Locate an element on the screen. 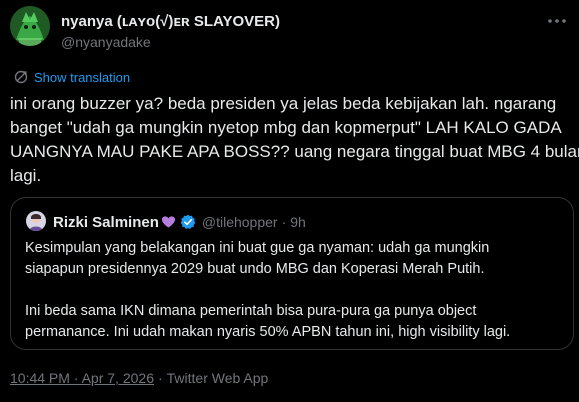  purple-heart-icon is located at coordinates (168, 222).